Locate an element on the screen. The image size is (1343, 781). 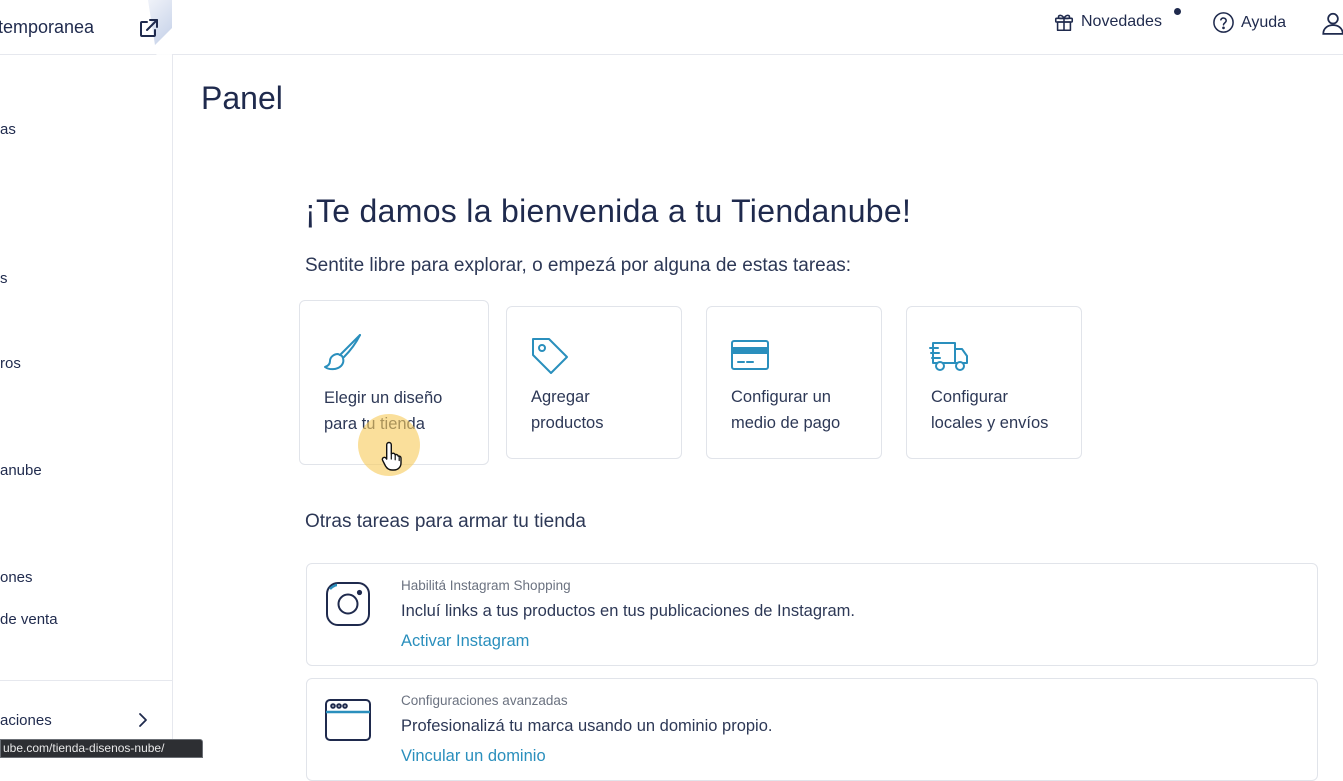
task-card-shipping: Configurar locales y envíos is located at coordinates (994, 382).